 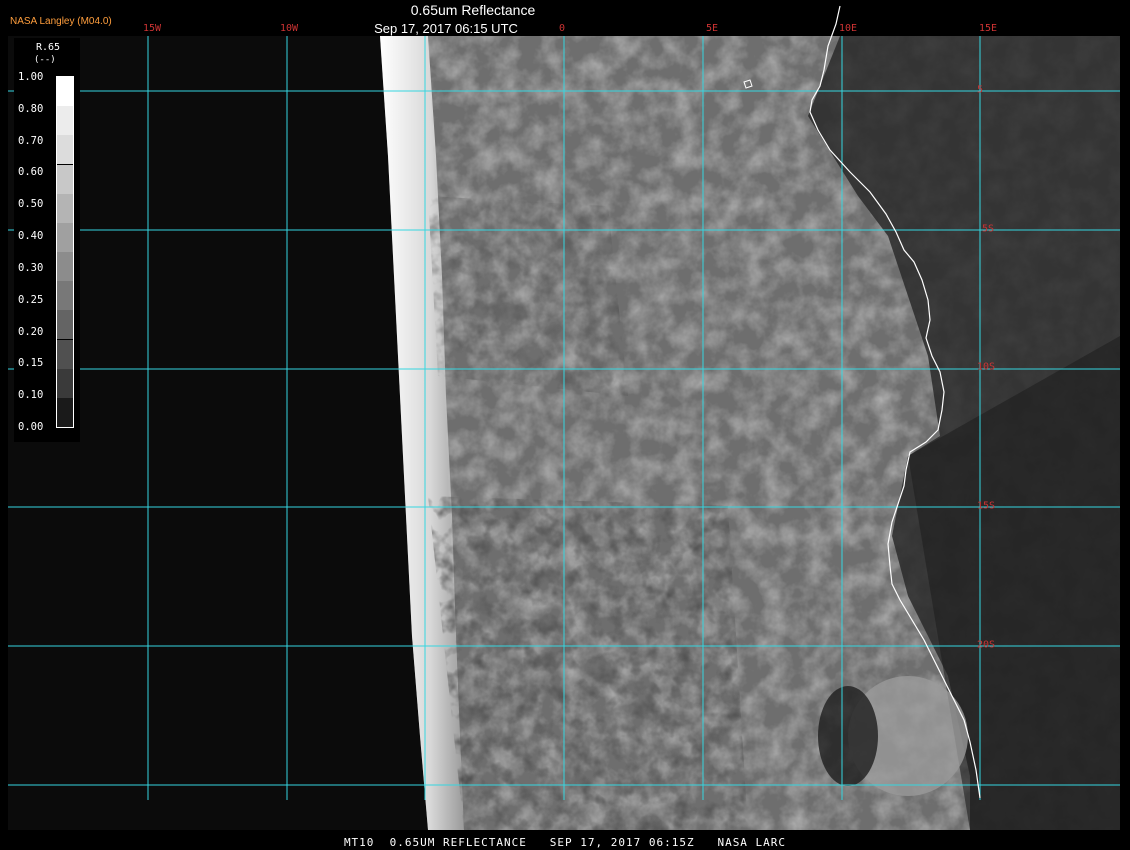 I want to click on map-title: 0.65um Reflectance, so click(x=473, y=10).